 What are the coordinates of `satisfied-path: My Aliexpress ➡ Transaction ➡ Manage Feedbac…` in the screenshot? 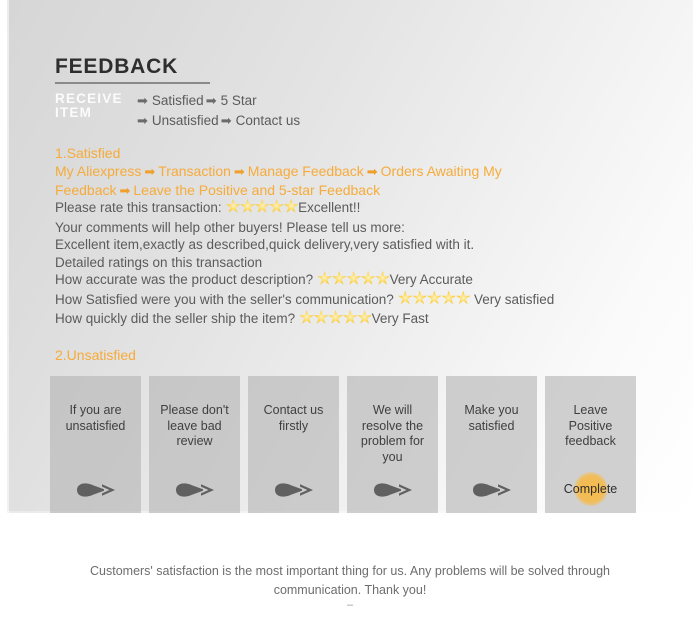 It's located at (322, 181).